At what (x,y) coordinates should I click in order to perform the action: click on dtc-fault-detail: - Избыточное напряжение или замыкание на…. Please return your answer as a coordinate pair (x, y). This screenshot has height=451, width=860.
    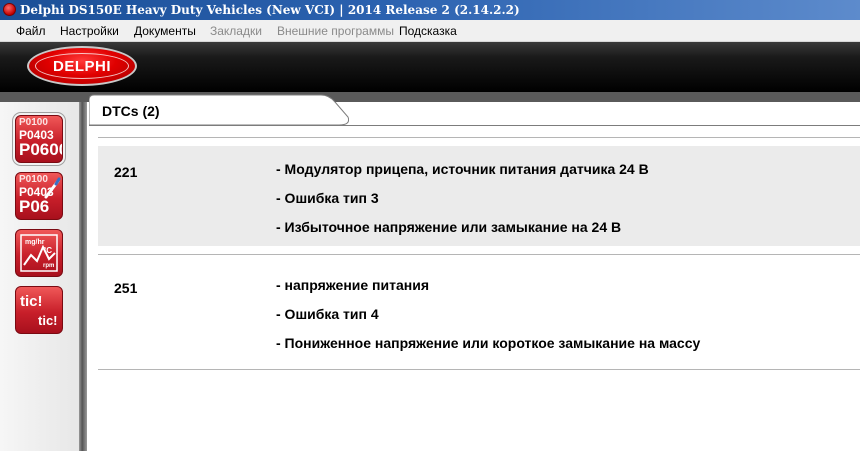
    Looking at the image, I should click on (449, 227).